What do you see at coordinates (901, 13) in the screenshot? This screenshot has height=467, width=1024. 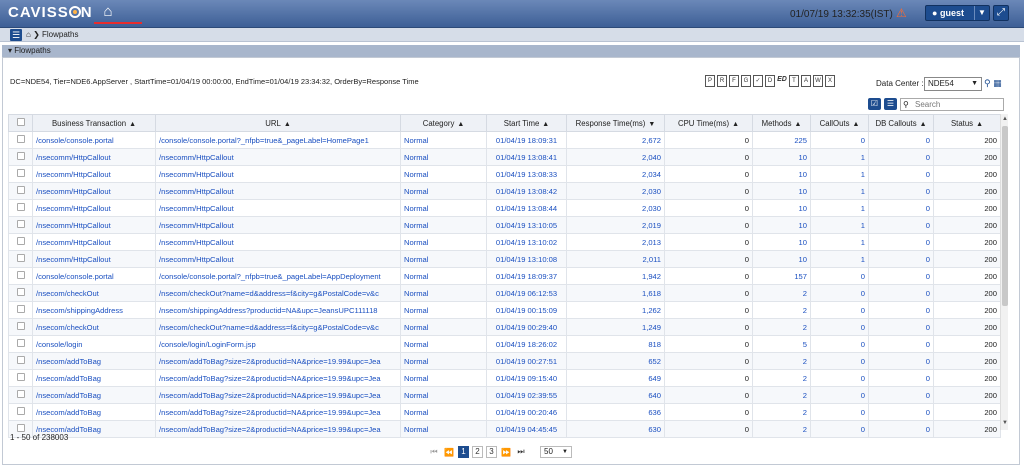 I see `alert-icon: ⚠` at bounding box center [901, 13].